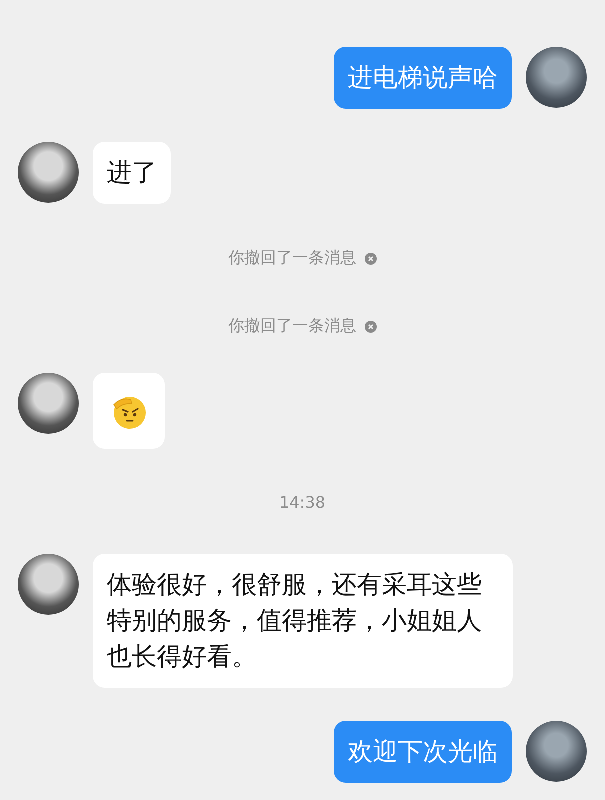 This screenshot has width=605, height=800. Describe the element at coordinates (423, 752) in the screenshot. I see `message-bubble: 欢迎下次光临` at that location.